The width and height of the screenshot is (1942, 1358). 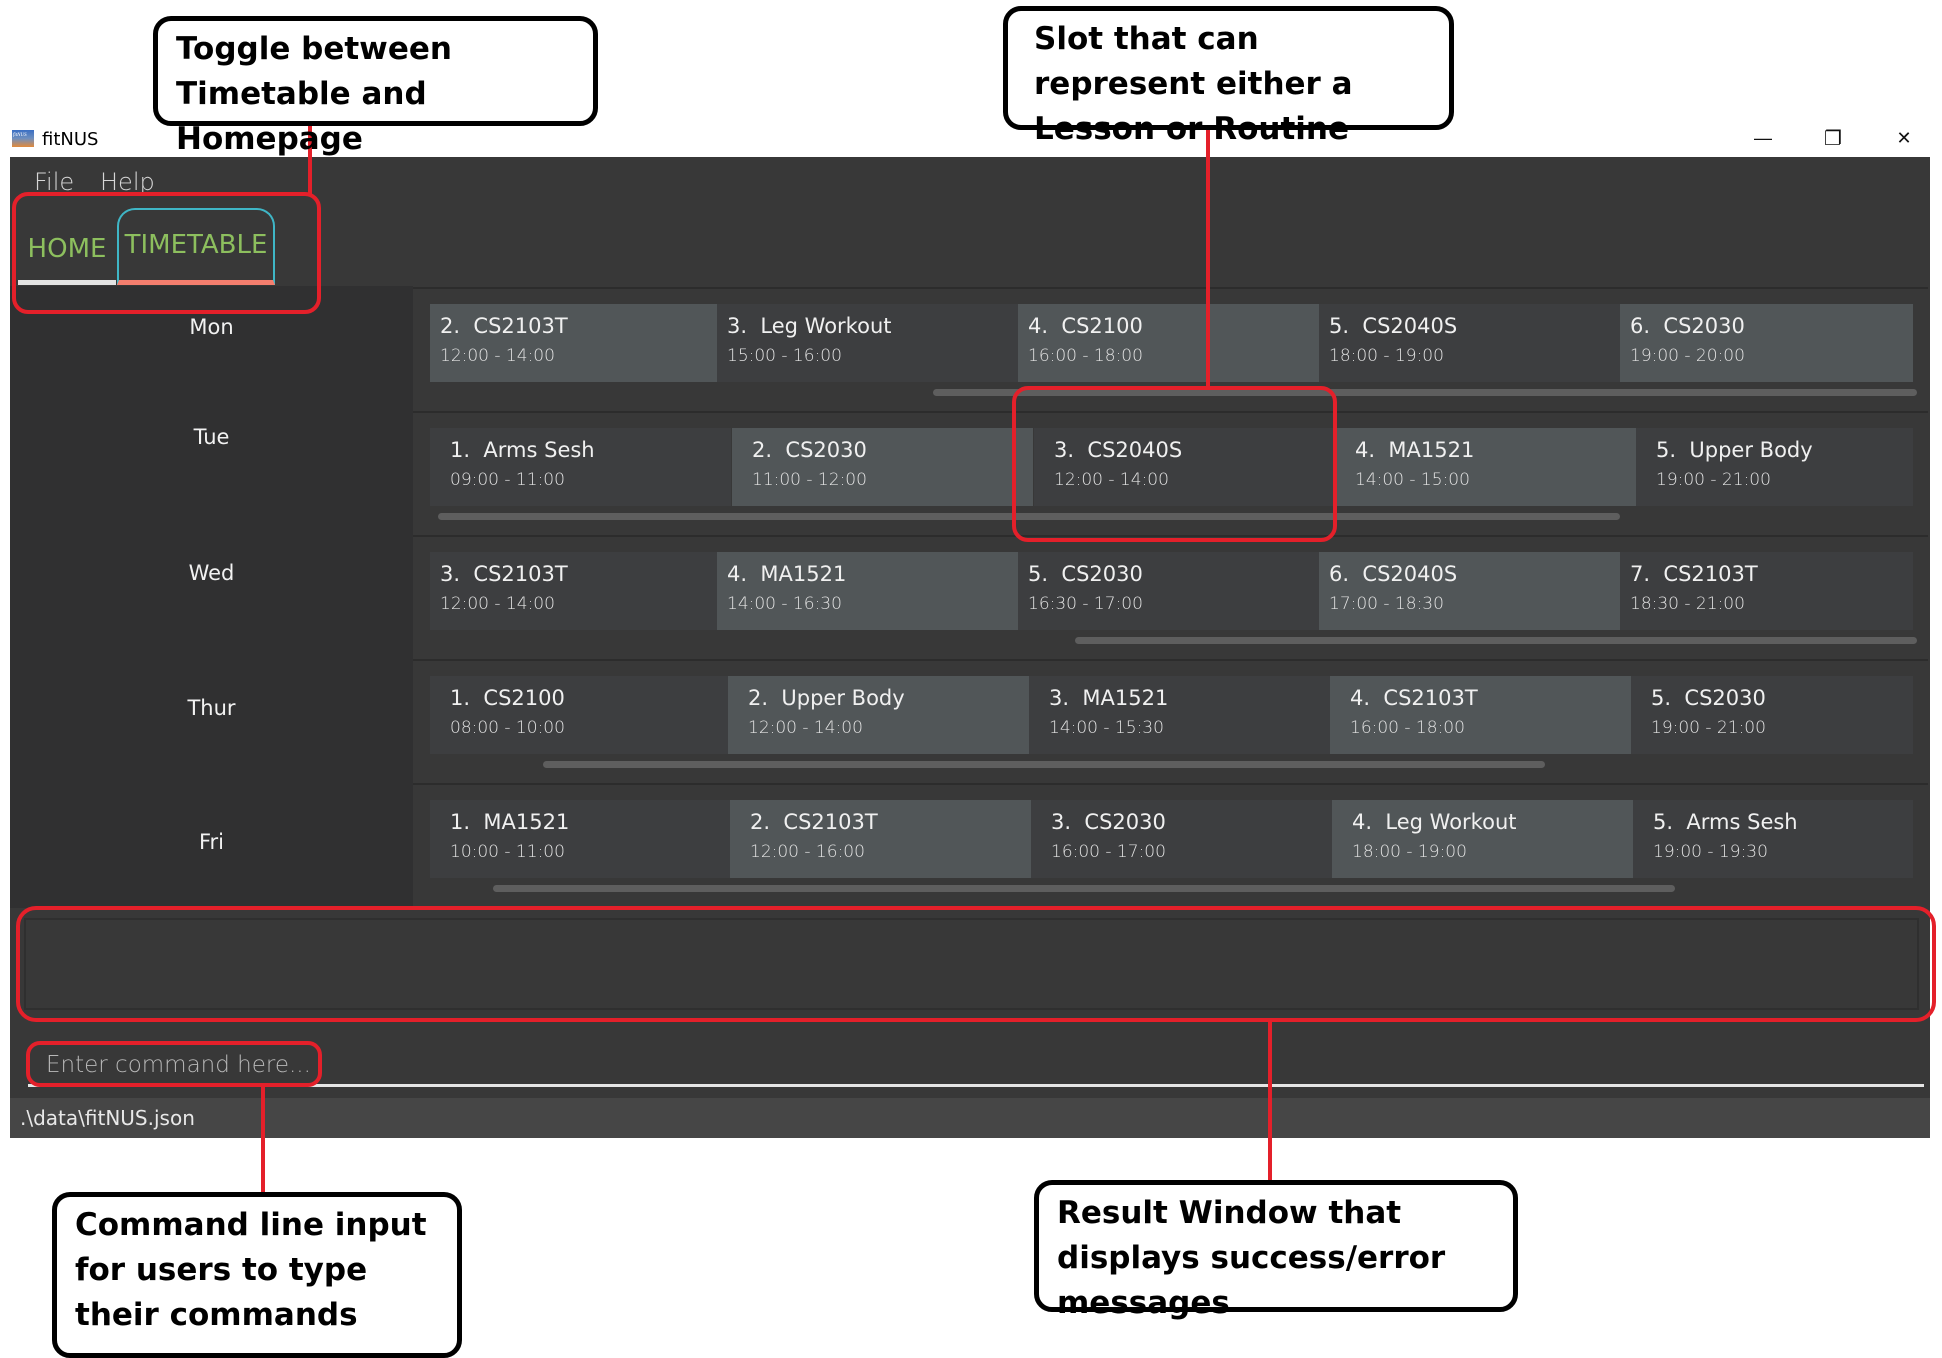 I want to click on slot-time: 11:00 - 12:00, so click(x=809, y=480).